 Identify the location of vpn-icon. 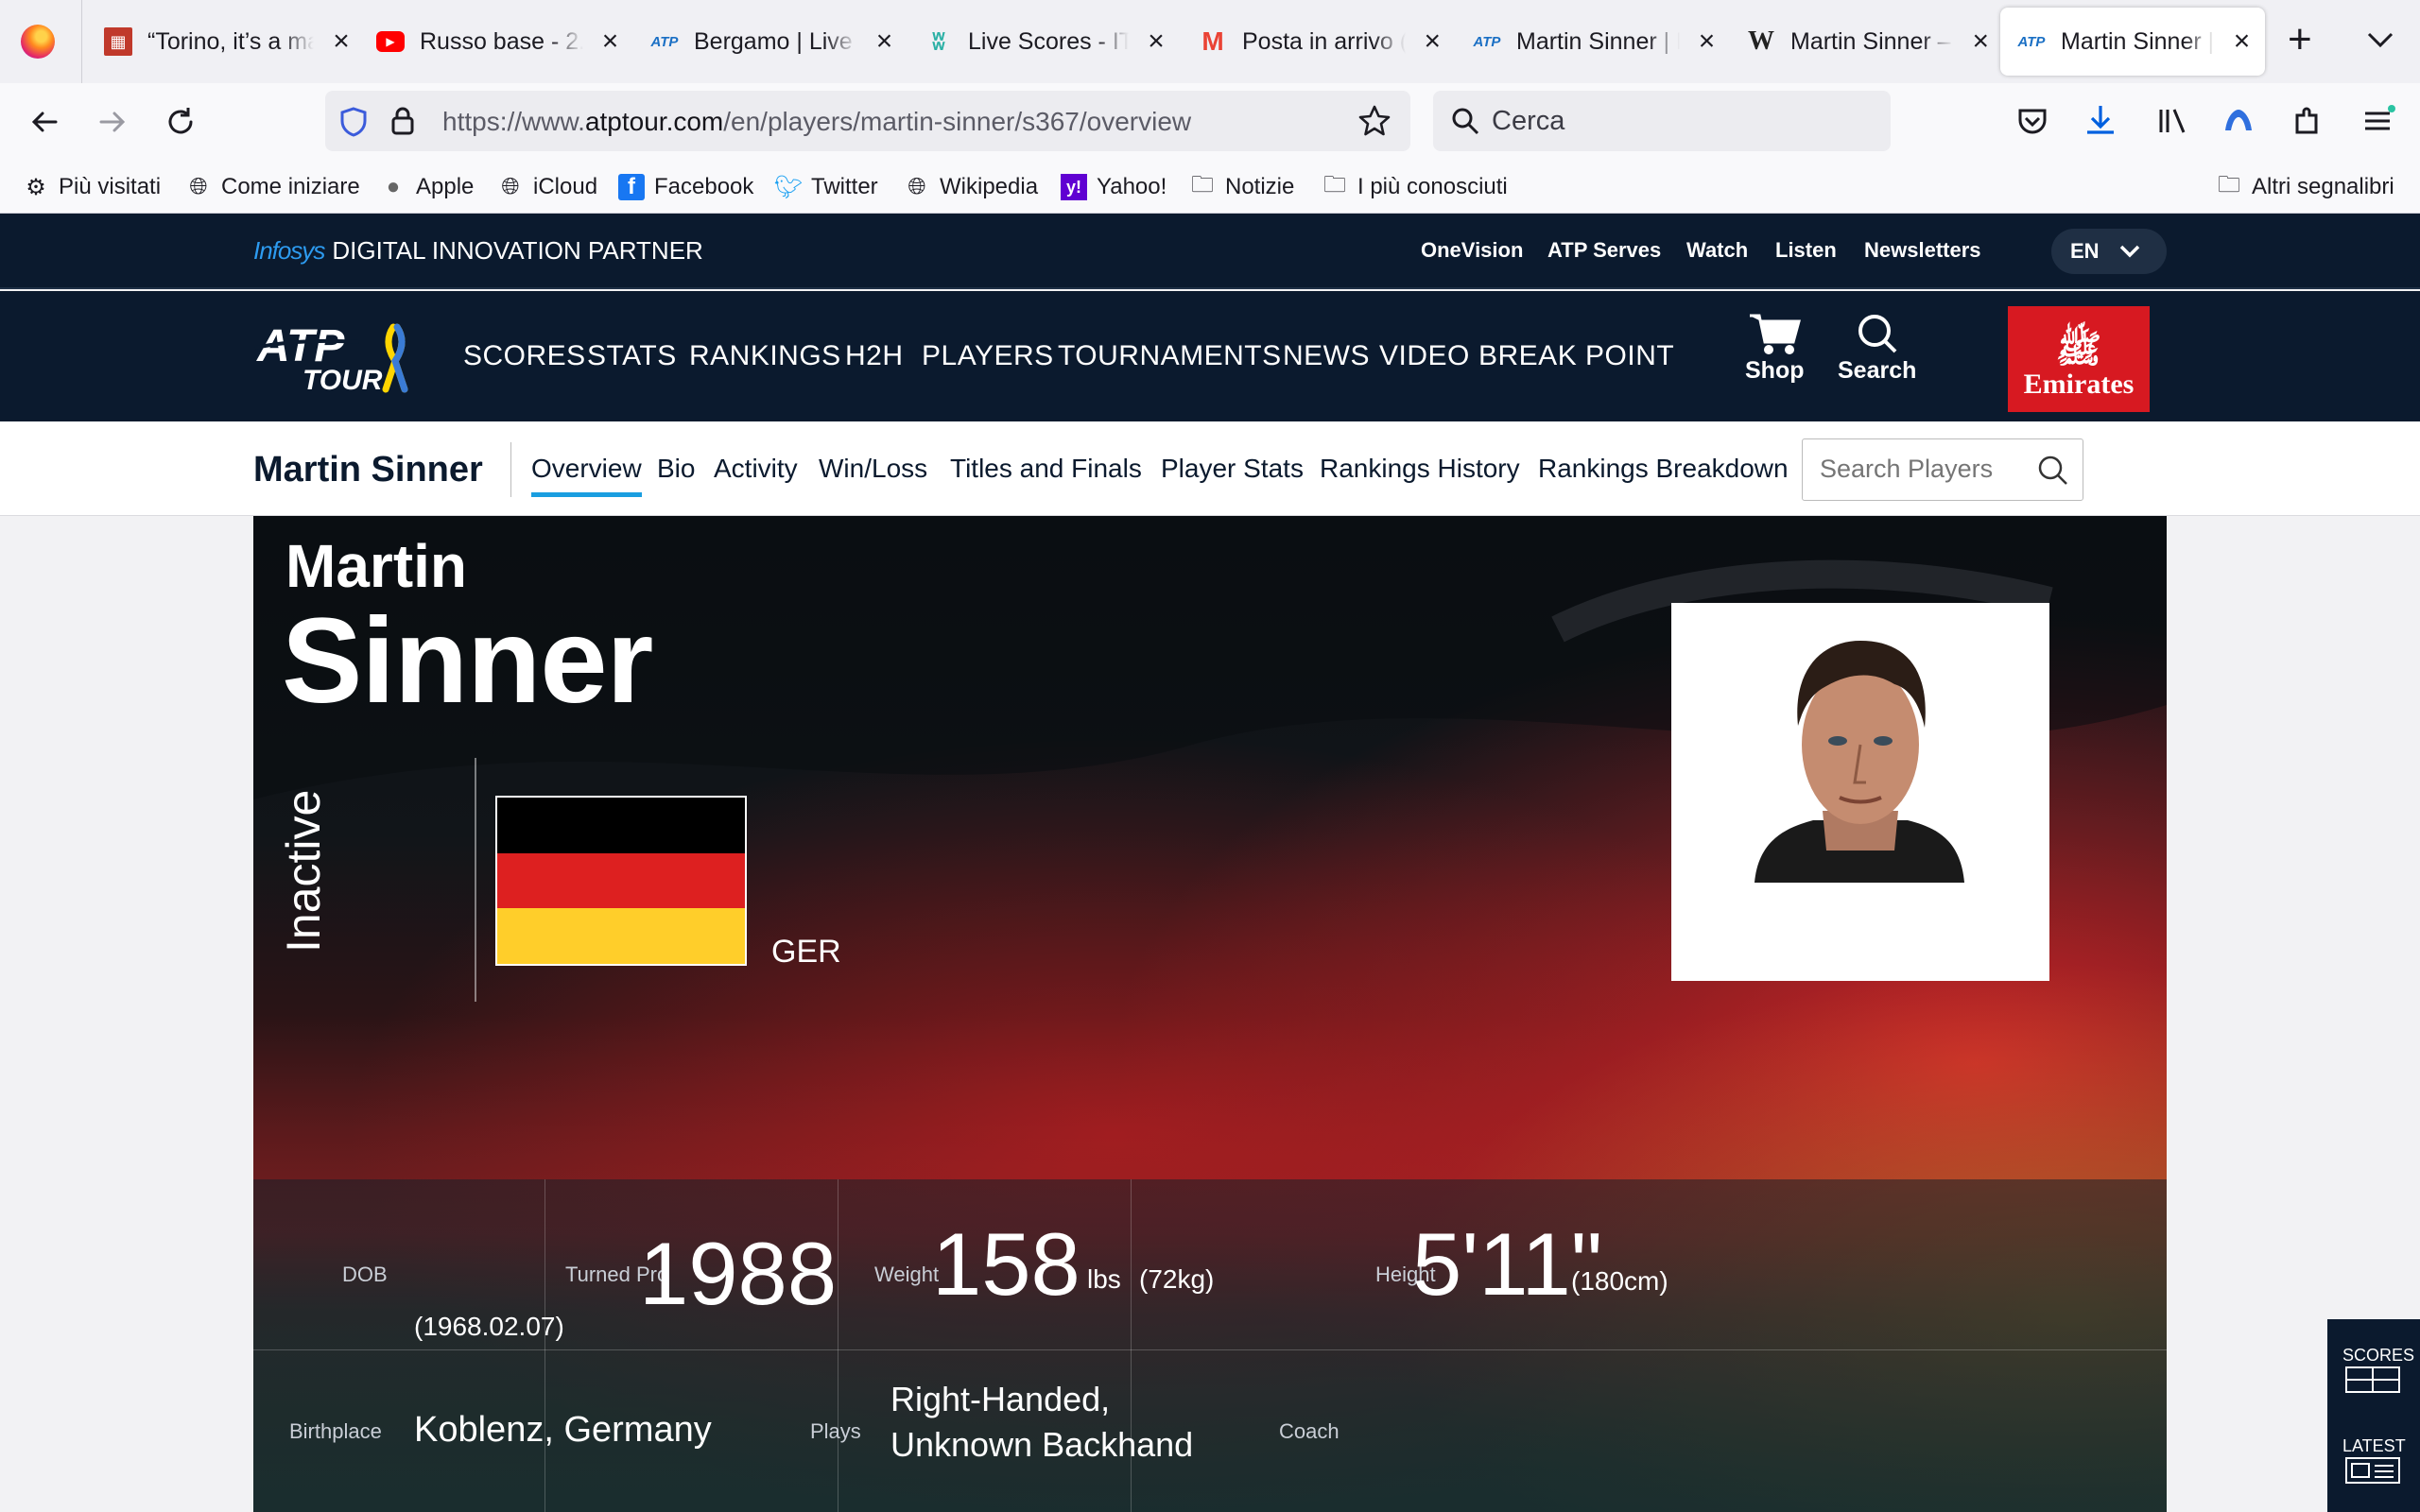
(2238, 121).